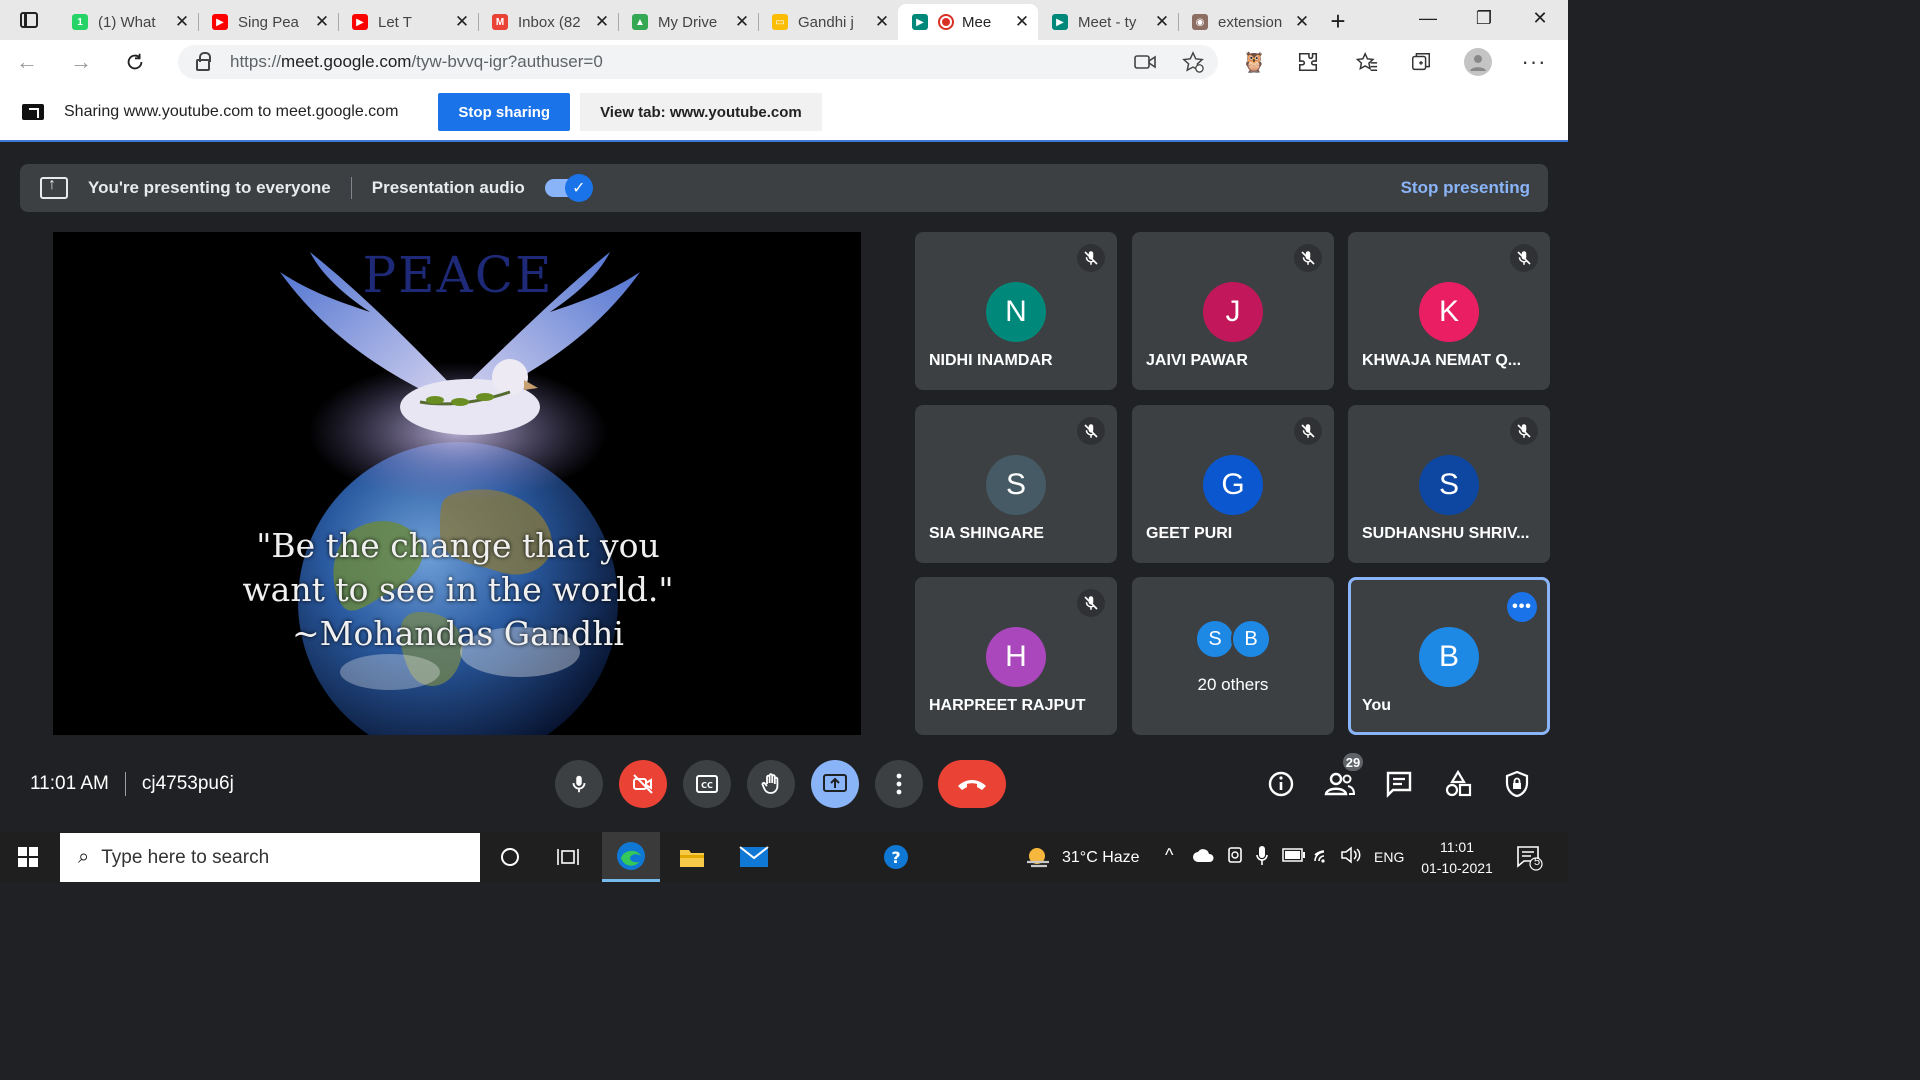  Describe the element at coordinates (395, 22) in the screenshot. I see `tab-title: Let T` at that location.